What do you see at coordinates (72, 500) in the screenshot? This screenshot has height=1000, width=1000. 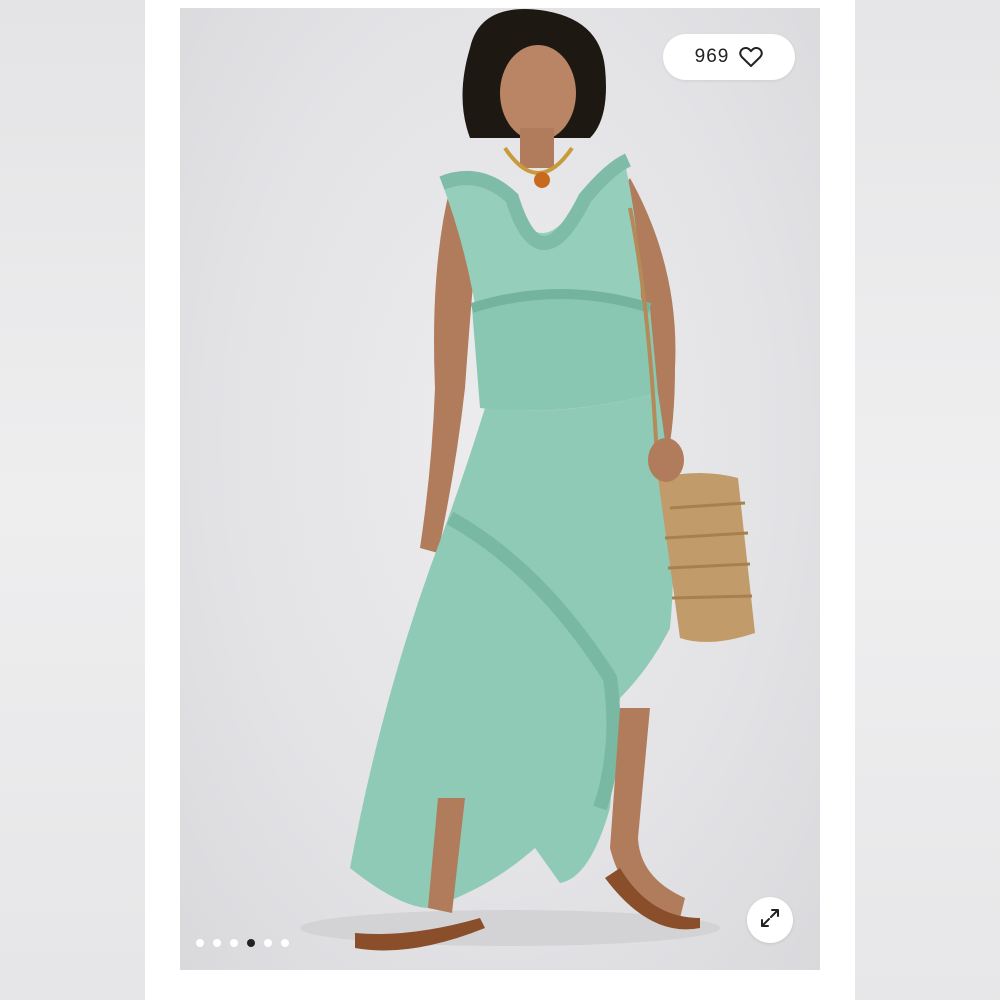 I see `blurred-background-left` at bounding box center [72, 500].